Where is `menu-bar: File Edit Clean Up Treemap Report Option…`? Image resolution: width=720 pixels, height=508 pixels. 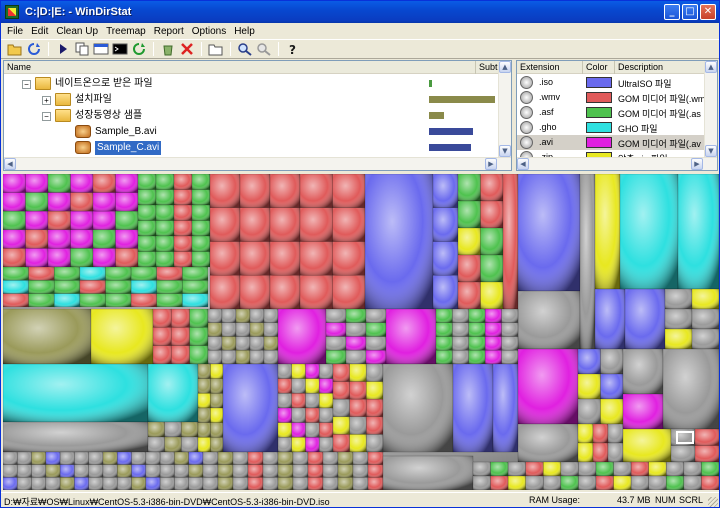
menu-bar: File Edit Clean Up Treemap Report Option… is located at coordinates (360, 31).